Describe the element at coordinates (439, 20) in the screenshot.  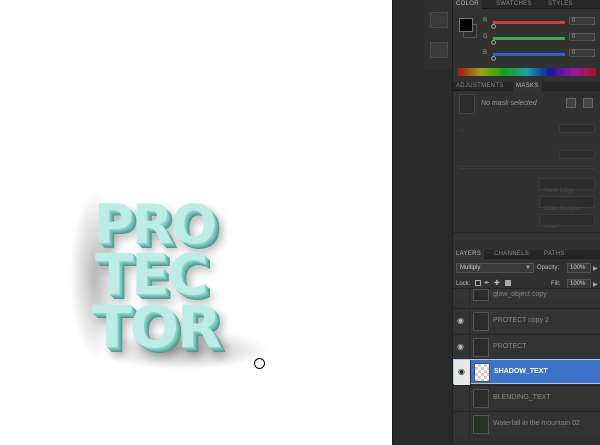
I see `history-panel-icon` at that location.